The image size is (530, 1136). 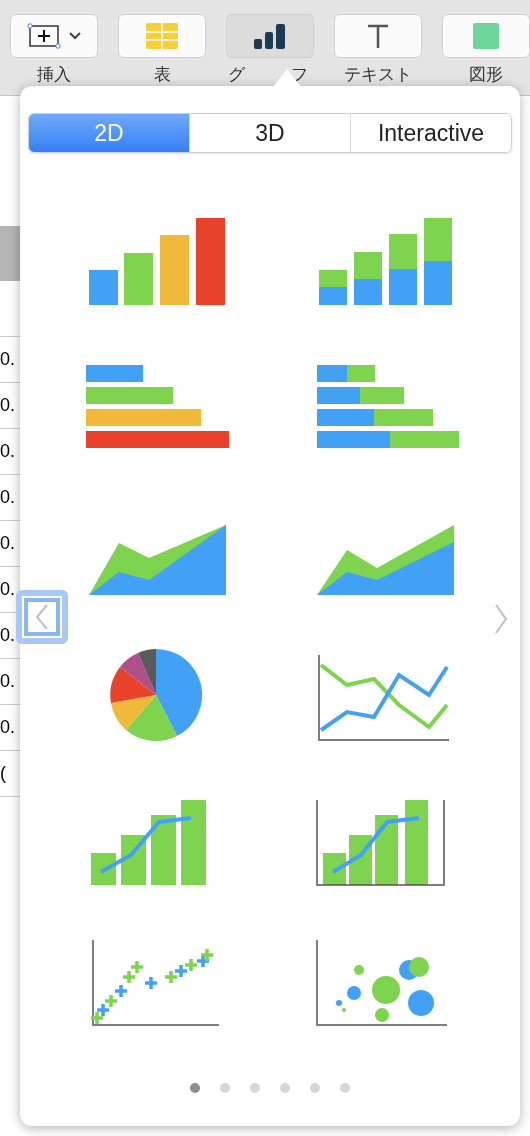 What do you see at coordinates (299, 74) in the screenshot?
I see `toolbar-label-part: フ` at bounding box center [299, 74].